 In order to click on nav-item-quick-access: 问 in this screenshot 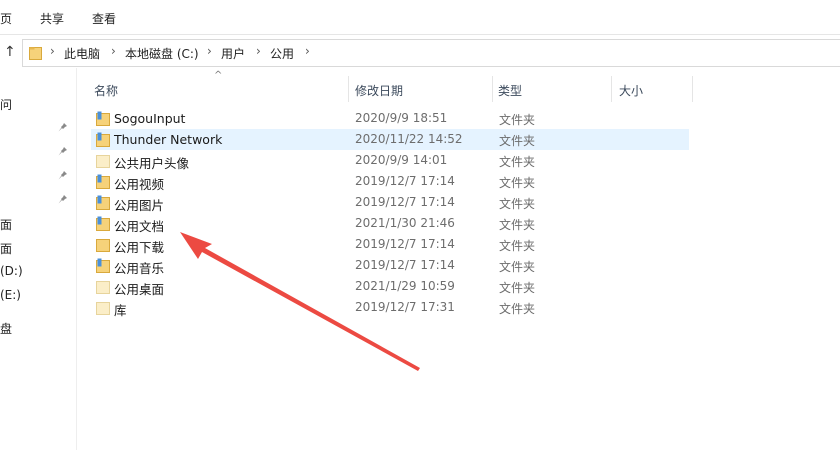, I will do `click(6, 104)`.